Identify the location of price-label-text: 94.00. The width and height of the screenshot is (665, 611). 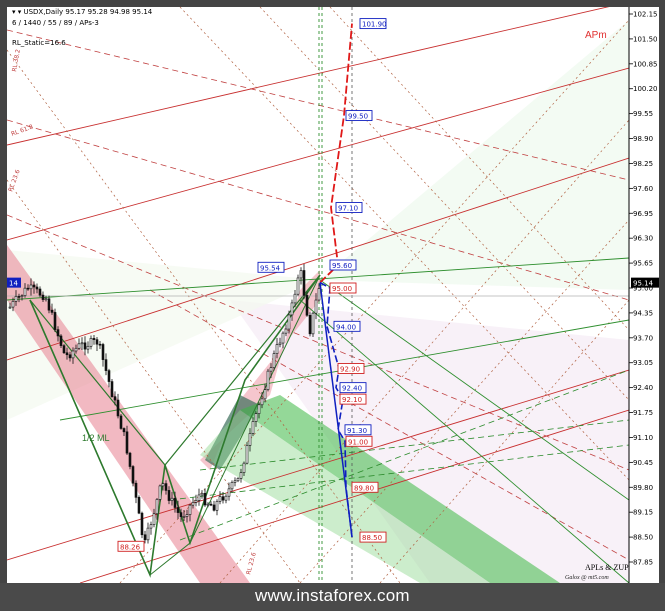
(346, 327).